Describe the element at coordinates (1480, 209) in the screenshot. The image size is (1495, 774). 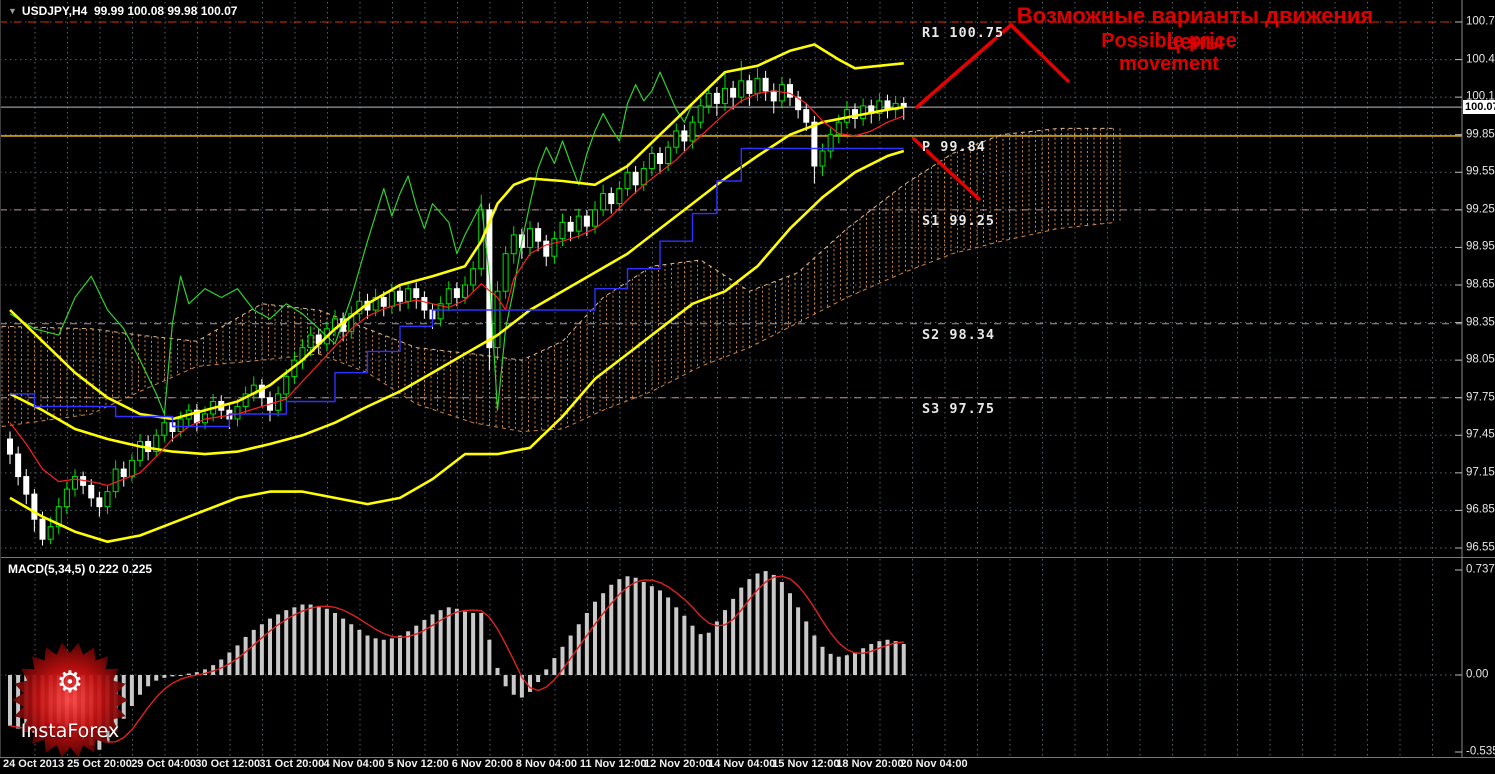
I see `price-axis-label: 99.25` at that location.